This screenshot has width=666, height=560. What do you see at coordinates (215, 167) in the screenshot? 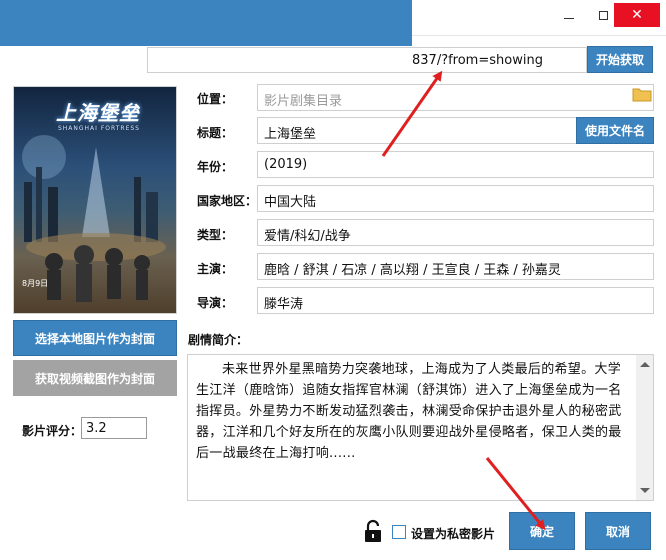
I see `year-label: 年份：` at bounding box center [215, 167].